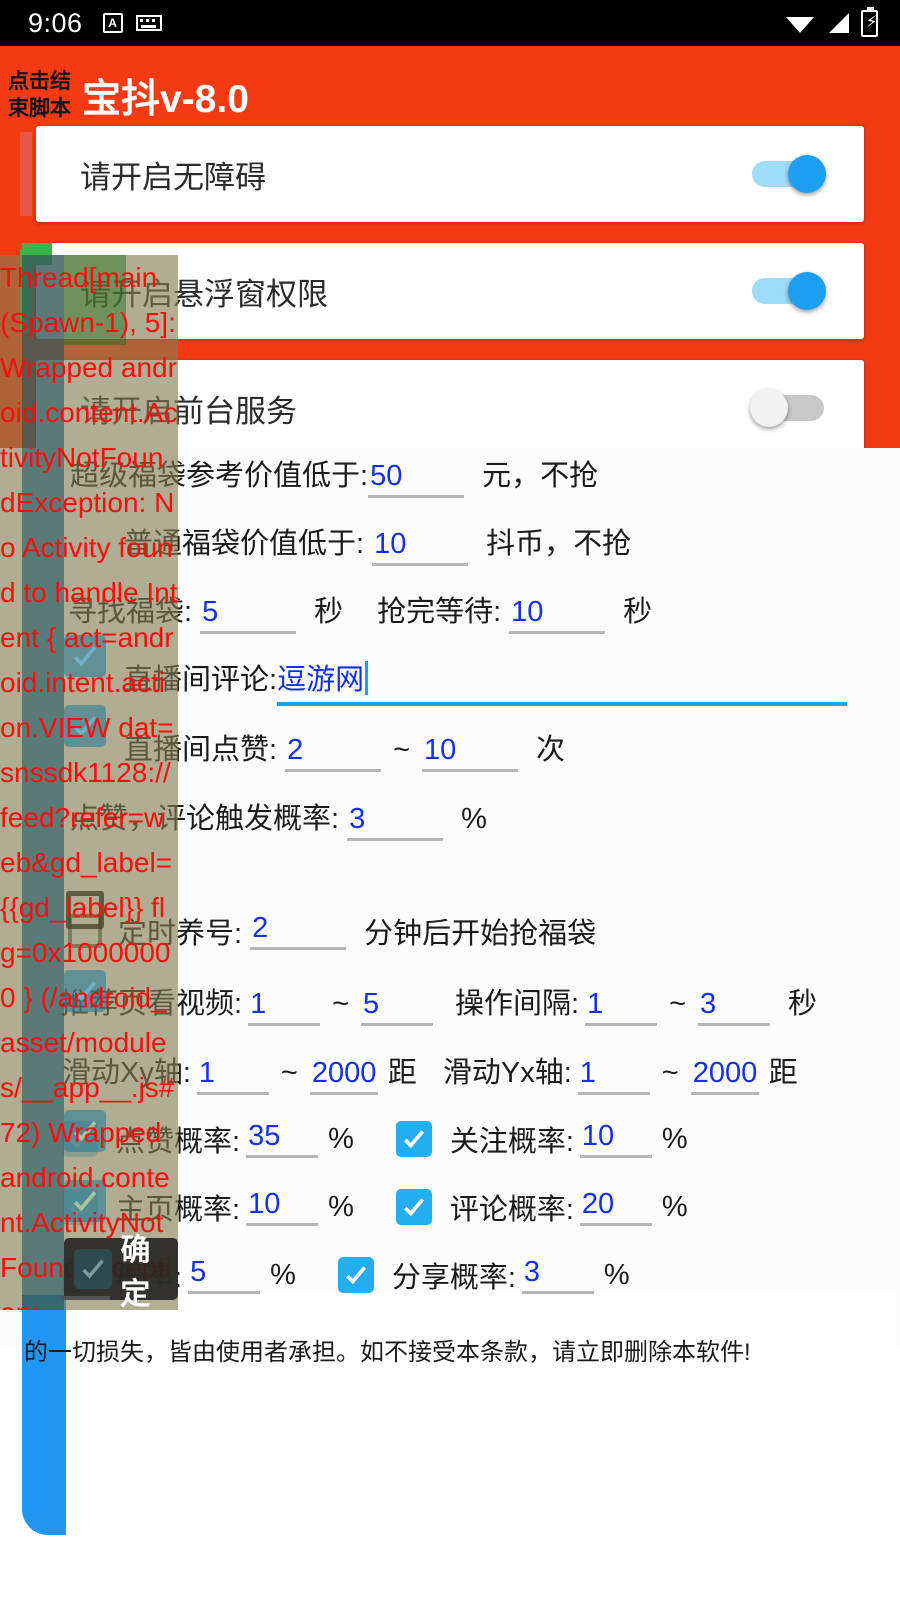 This screenshot has height=1600, width=900. I want to click on row-super-lucky-bag: 超级福袋参考价值低于: 50 元，不抢, so click(485, 475).